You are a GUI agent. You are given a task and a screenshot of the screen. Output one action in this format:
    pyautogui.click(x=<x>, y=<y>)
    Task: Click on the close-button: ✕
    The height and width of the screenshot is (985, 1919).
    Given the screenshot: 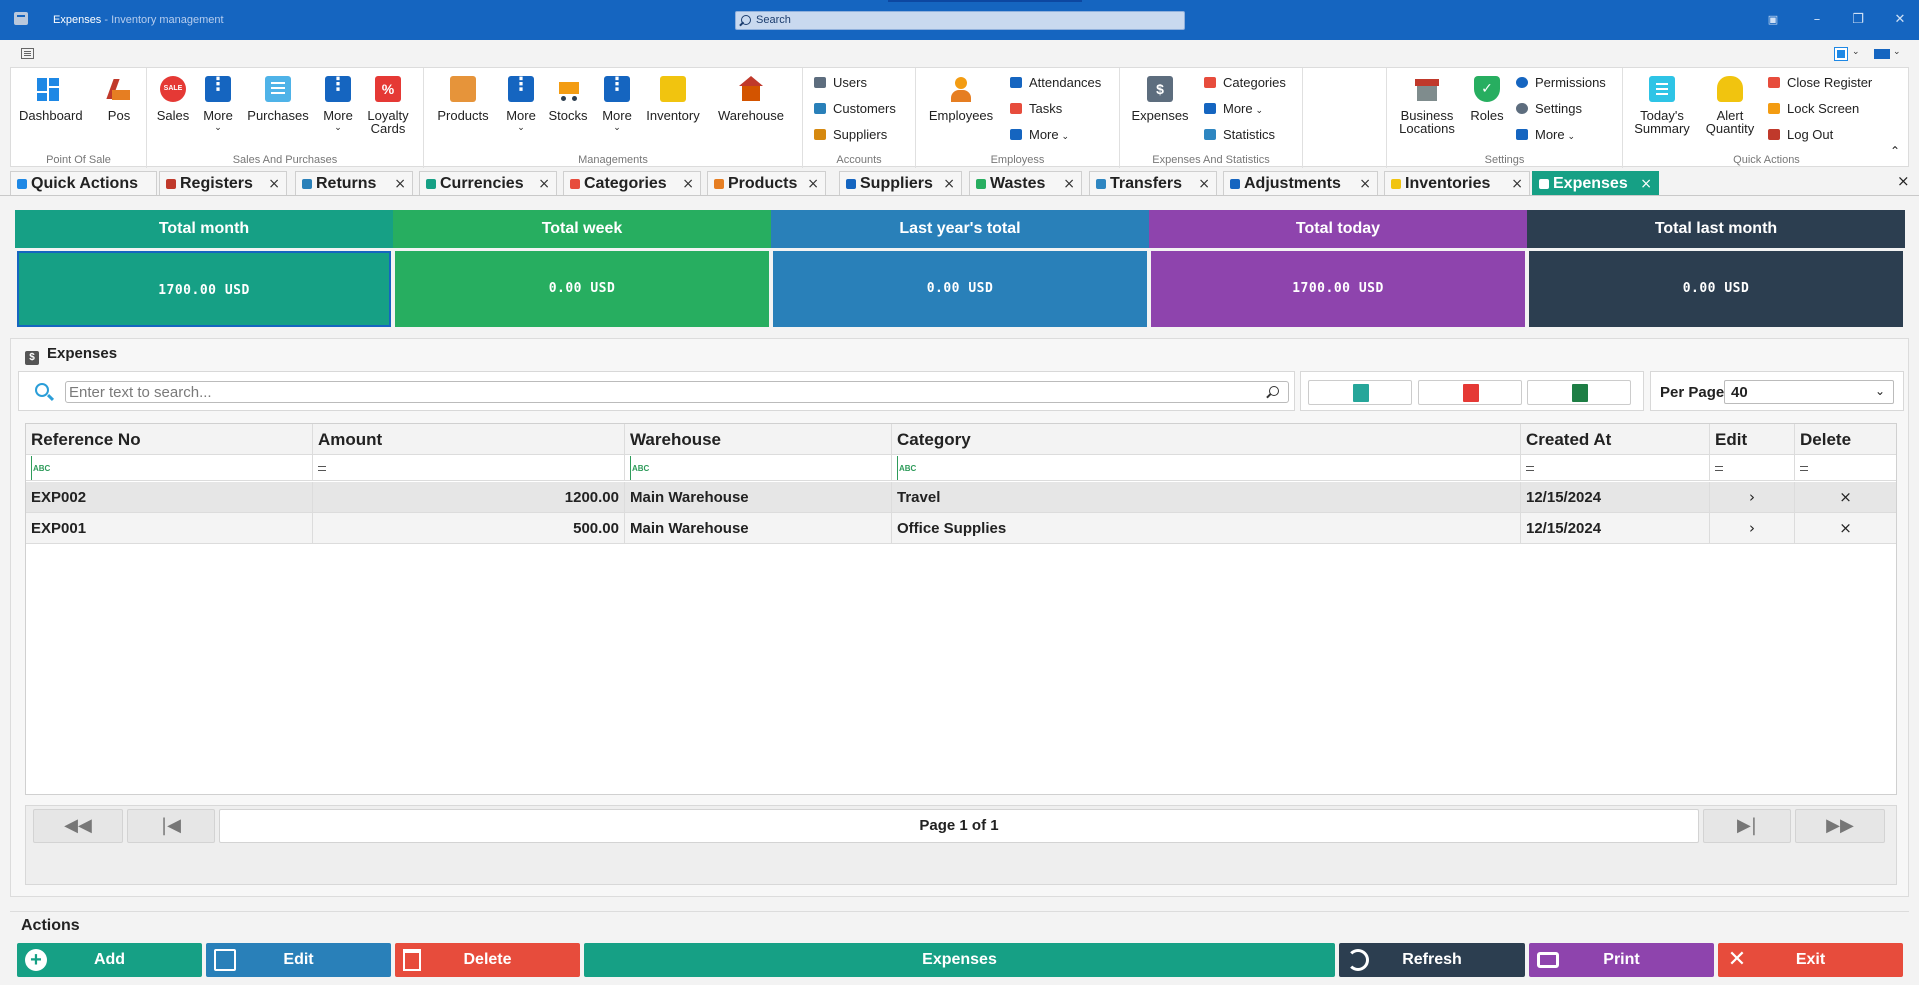 What is the action you would take?
    pyautogui.click(x=1900, y=20)
    